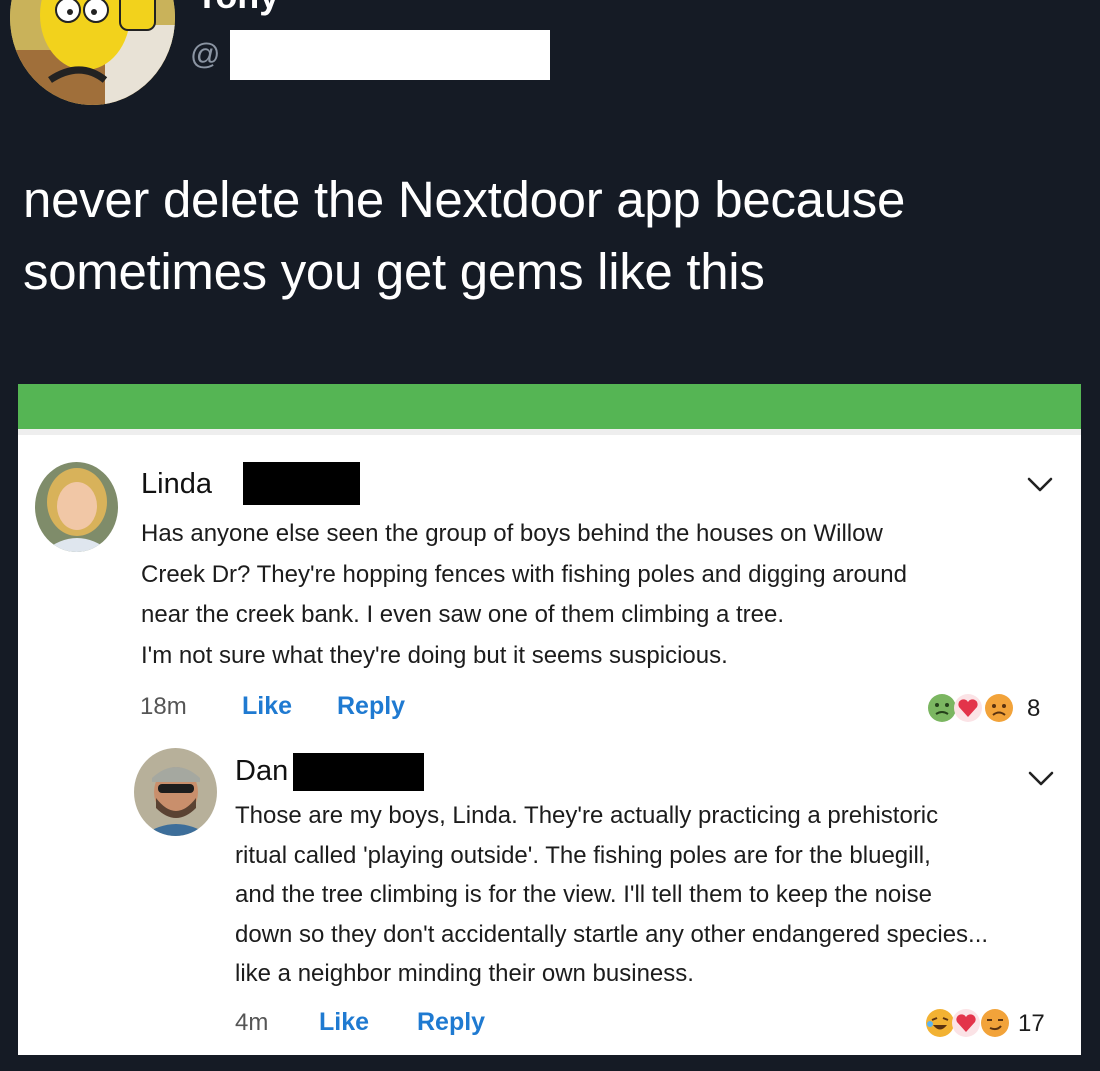 Image resolution: width=1100 pixels, height=1071 pixels. Describe the element at coordinates (176, 484) in the screenshot. I see `comment-author: Linda` at that location.